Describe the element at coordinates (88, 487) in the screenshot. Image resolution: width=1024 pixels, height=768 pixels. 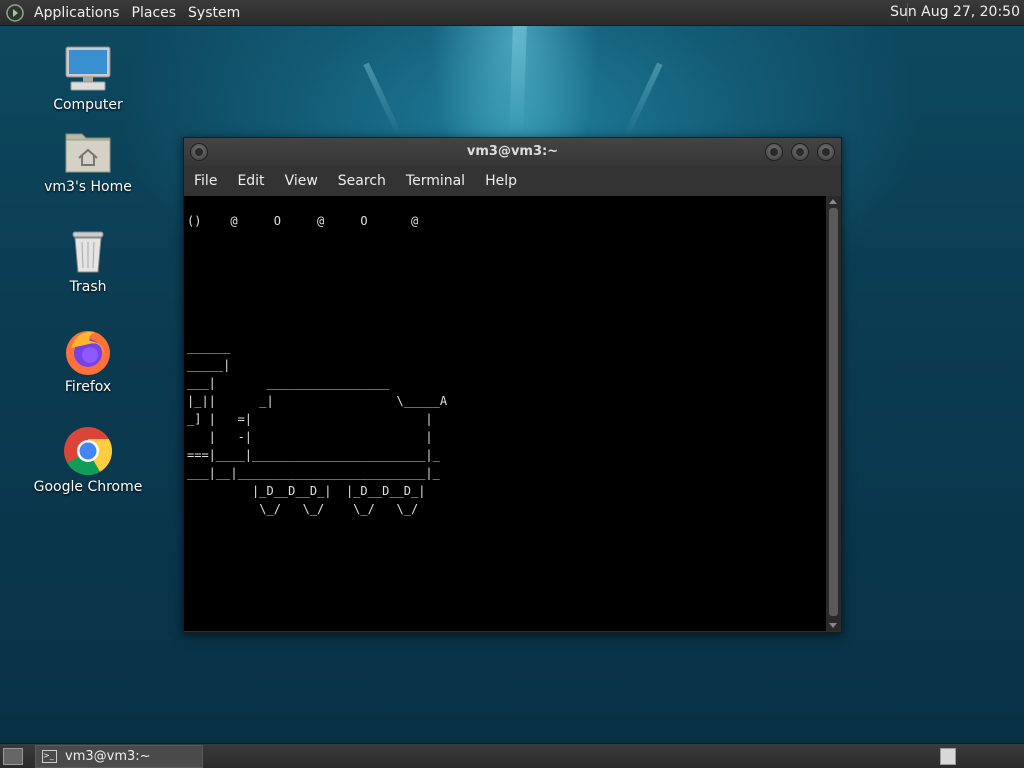
I see `desktop-icon-label: Google Chrome` at that location.